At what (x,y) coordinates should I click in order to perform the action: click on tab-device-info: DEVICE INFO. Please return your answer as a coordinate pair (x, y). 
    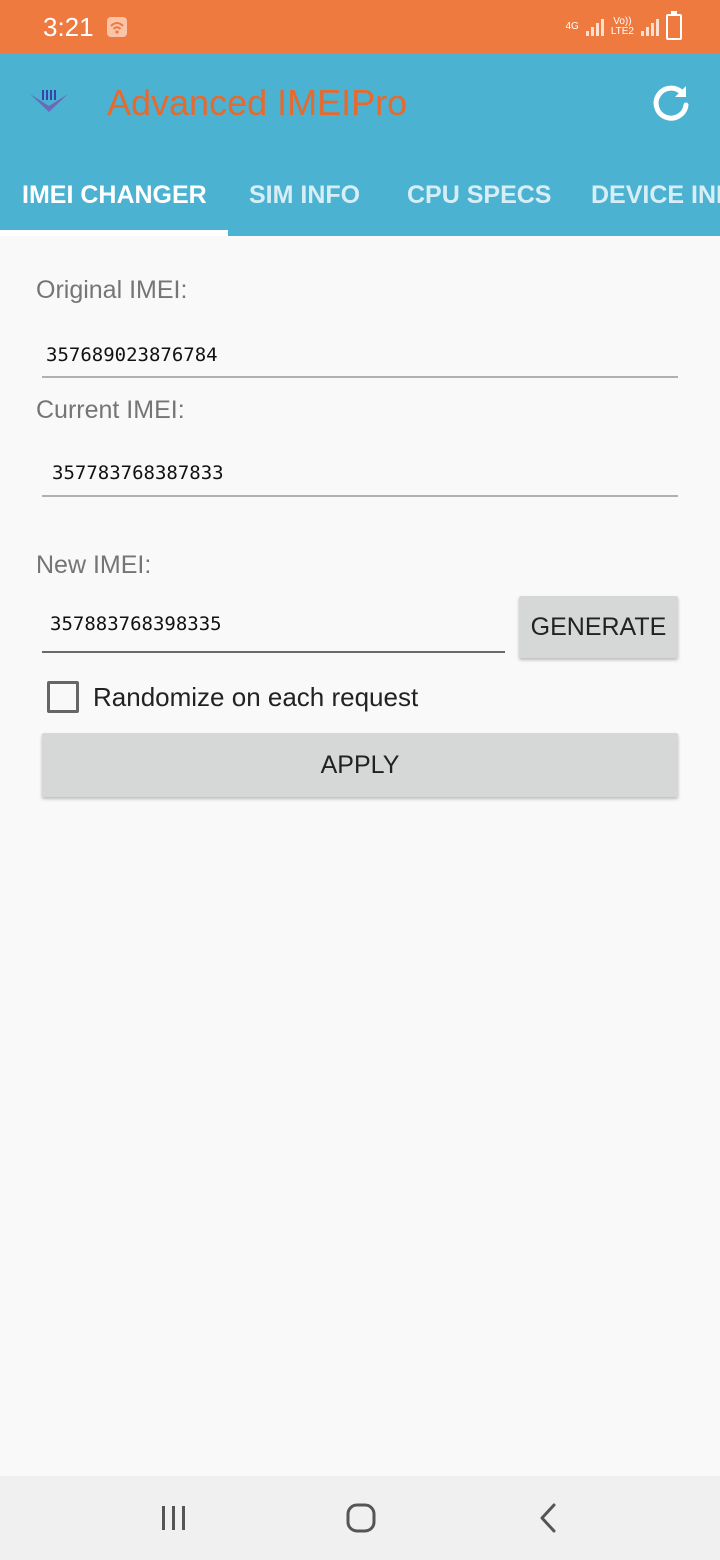
    Looking at the image, I should click on (655, 203).